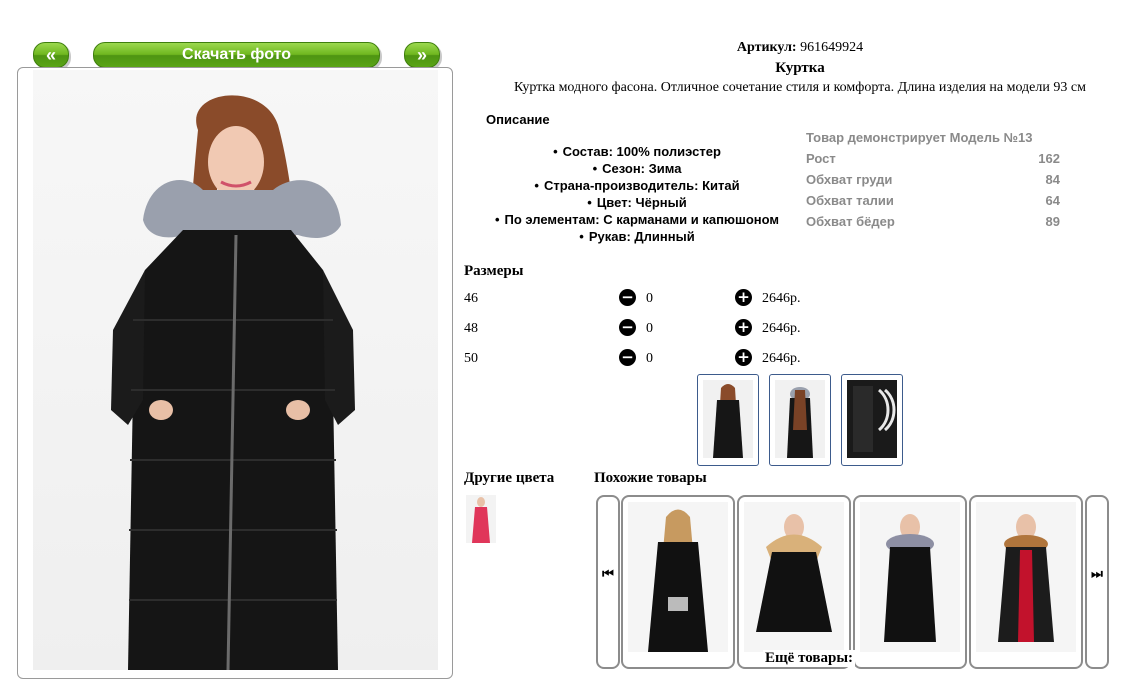 This screenshot has width=1130, height=679. Describe the element at coordinates (1052, 179) in the screenshot. I see `model-row-value: 84` at that location.